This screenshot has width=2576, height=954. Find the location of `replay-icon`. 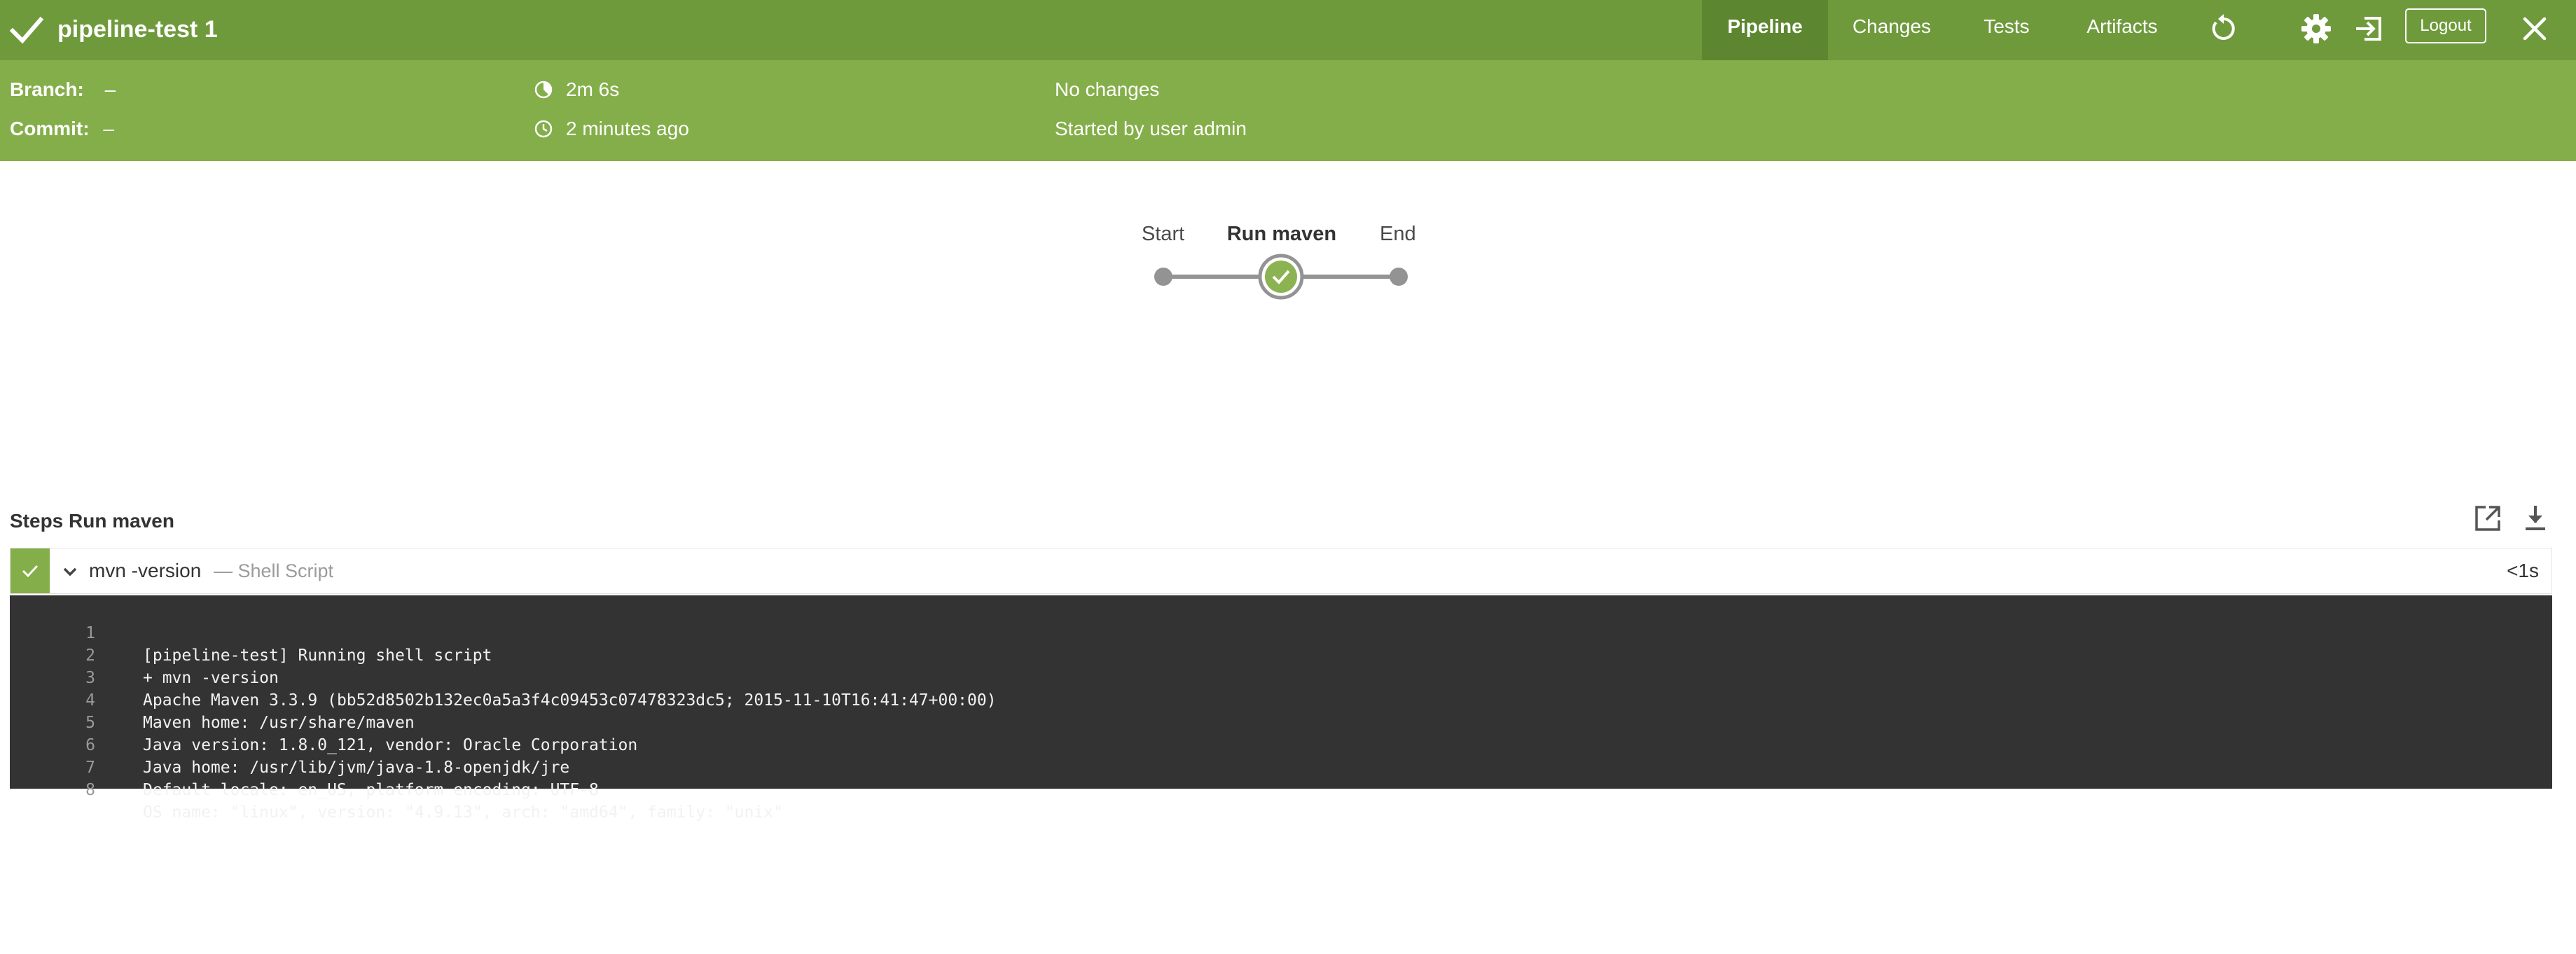

replay-icon is located at coordinates (2224, 29).